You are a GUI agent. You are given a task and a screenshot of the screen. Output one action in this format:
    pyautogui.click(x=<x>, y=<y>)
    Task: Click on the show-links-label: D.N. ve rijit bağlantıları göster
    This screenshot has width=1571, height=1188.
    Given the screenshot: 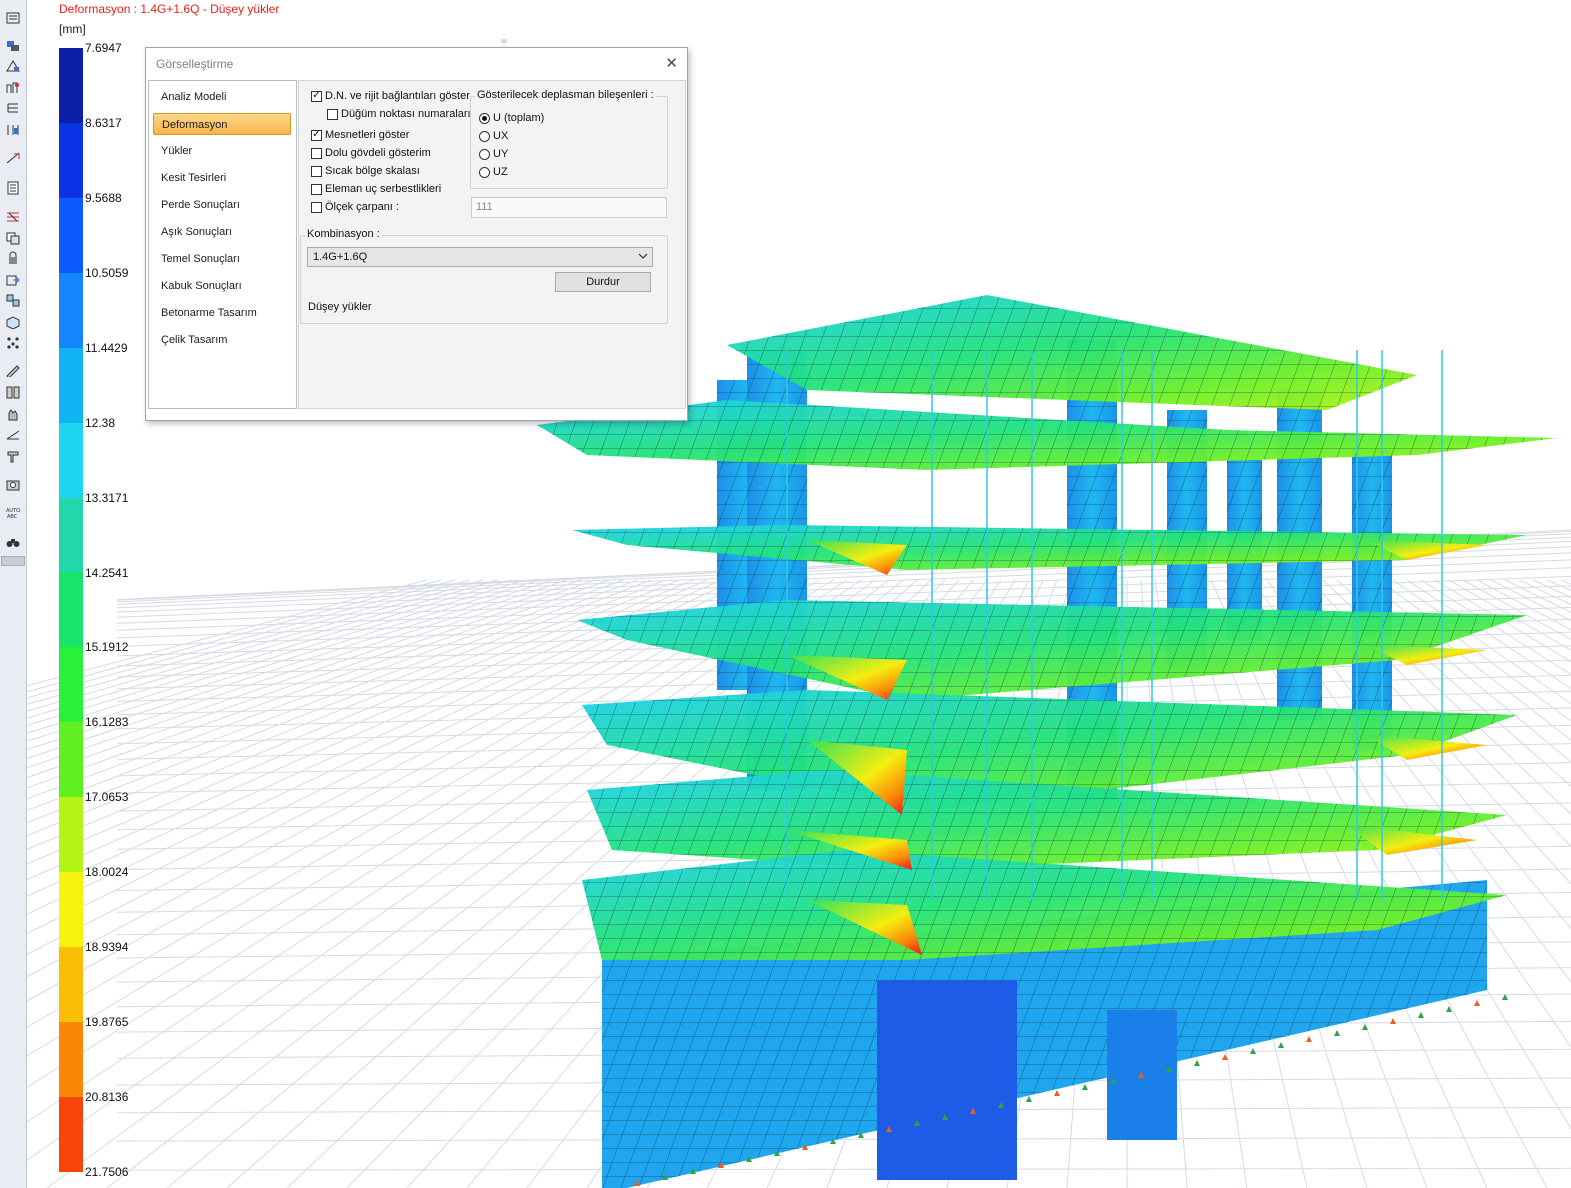 What is the action you would take?
    pyautogui.click(x=397, y=96)
    